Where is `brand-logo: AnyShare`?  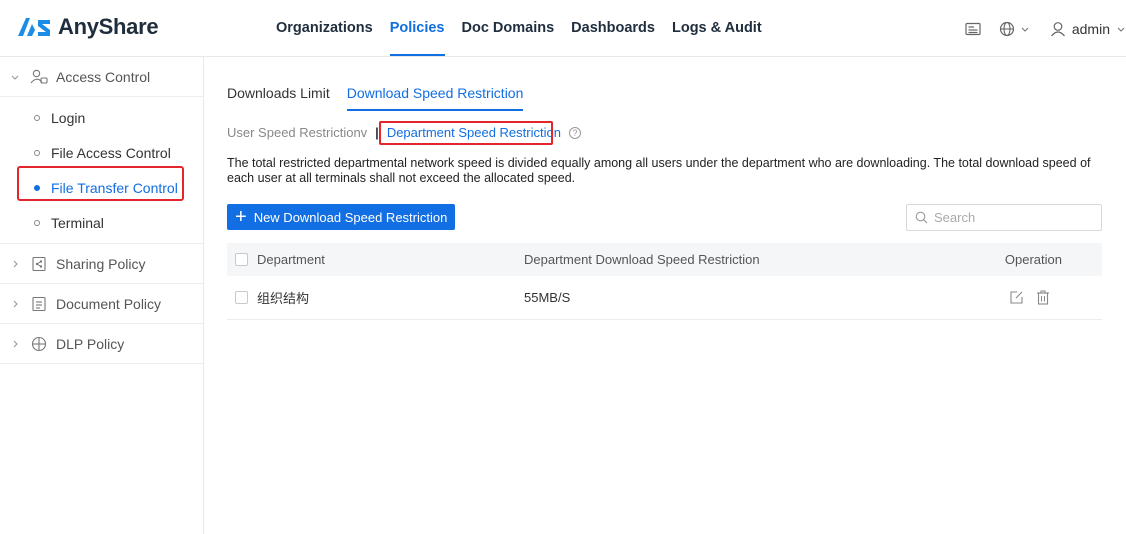
brand-logo: AnyShare is located at coordinates (88, 27).